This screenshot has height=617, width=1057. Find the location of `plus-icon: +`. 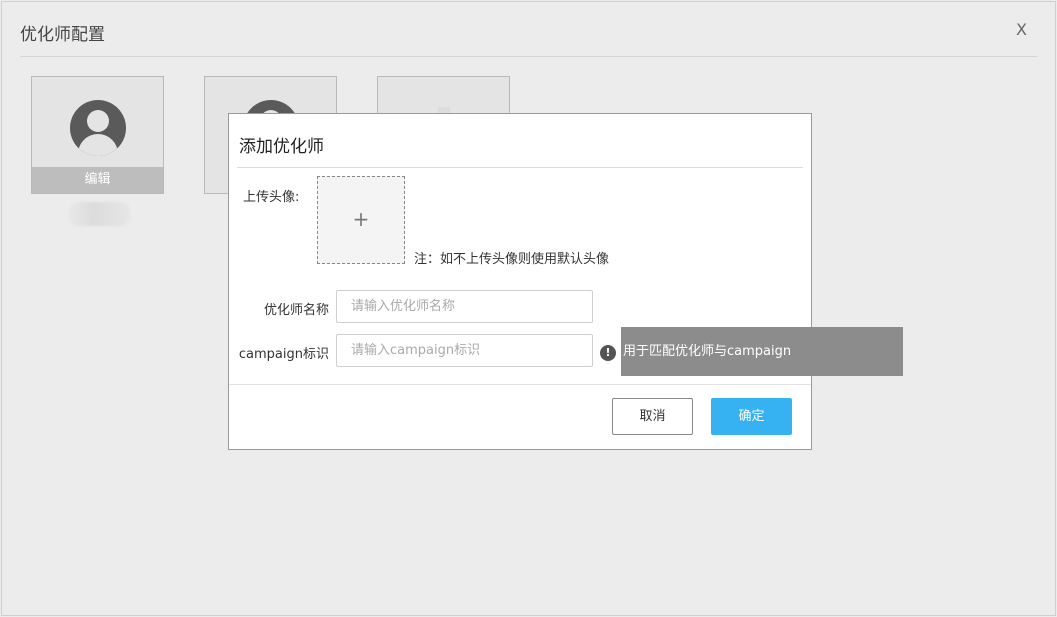

plus-icon: + is located at coordinates (361, 219).